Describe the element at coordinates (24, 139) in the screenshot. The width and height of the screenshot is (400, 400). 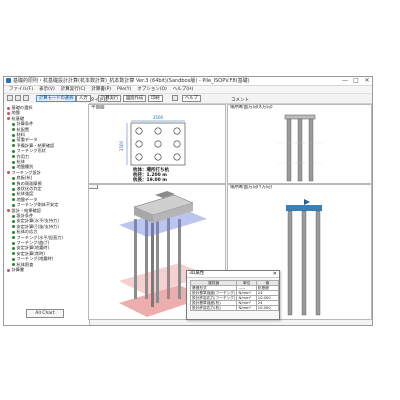
I see `tree-item: 荷重データ` at that location.